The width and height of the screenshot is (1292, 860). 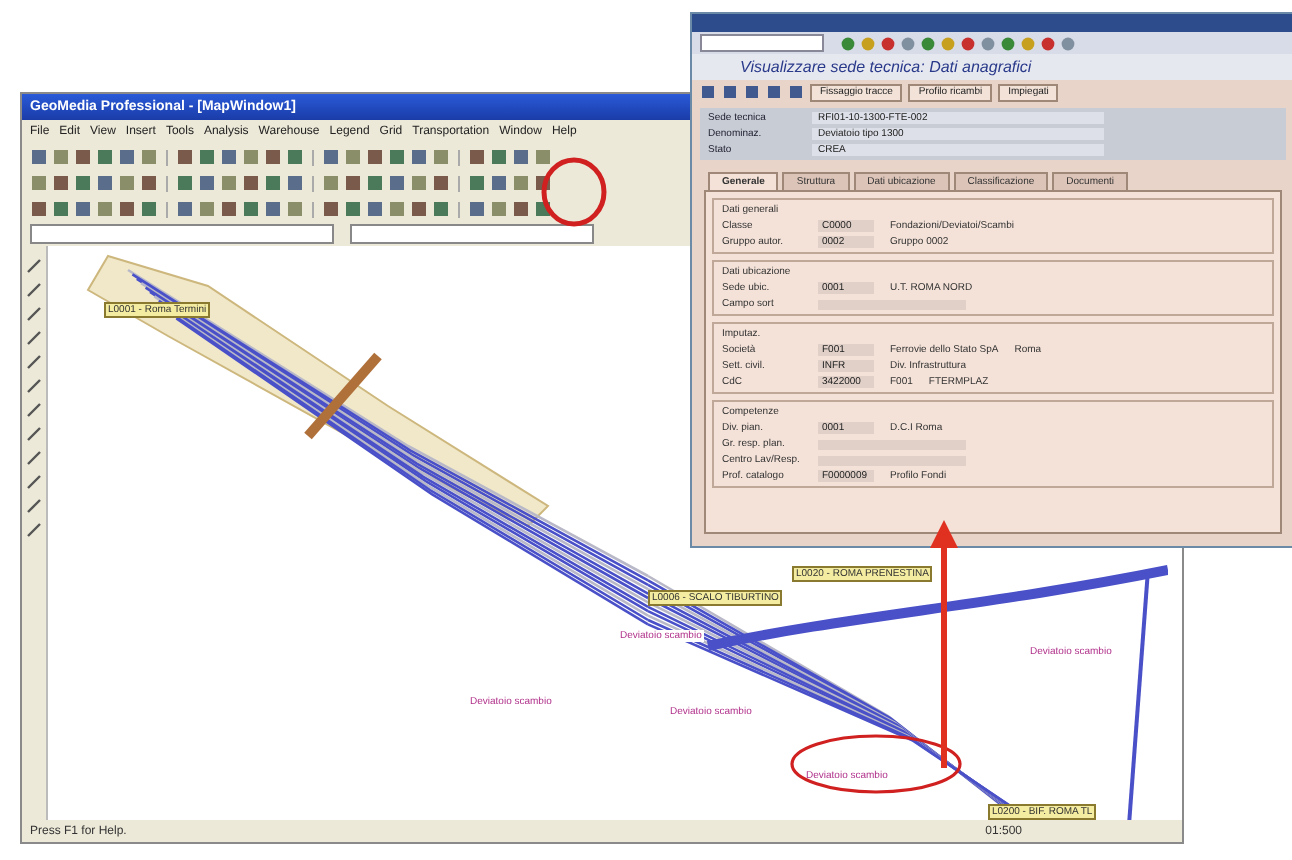 What do you see at coordinates (574, 192) in the screenshot?
I see `highlight-circle` at bounding box center [574, 192].